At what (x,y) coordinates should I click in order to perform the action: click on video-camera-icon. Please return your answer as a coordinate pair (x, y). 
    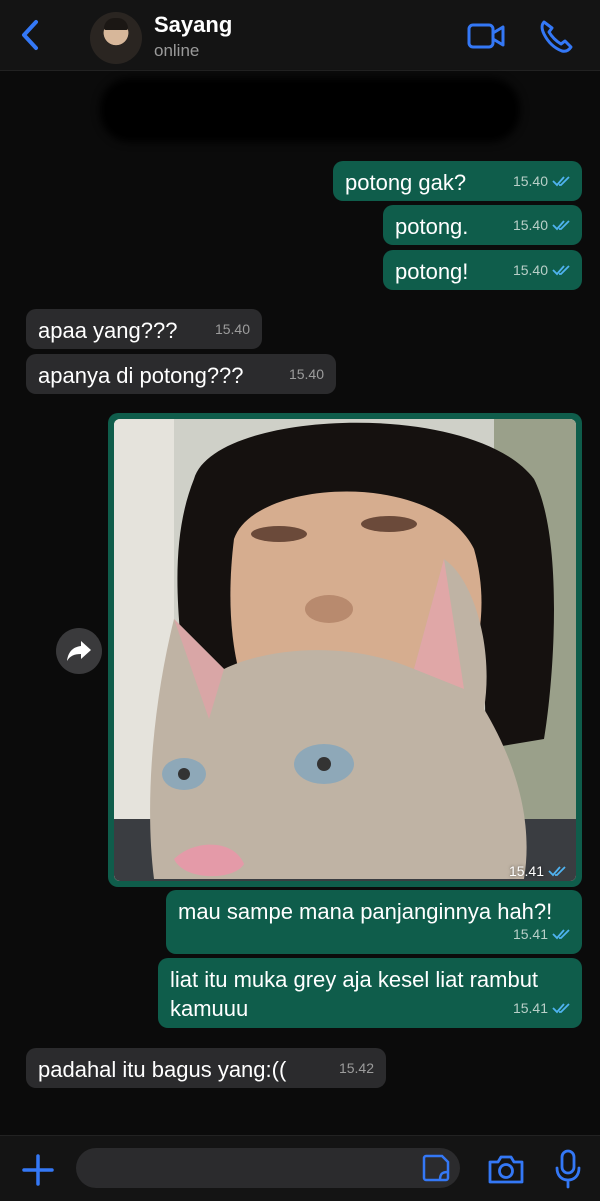
    Looking at the image, I should click on (486, 36).